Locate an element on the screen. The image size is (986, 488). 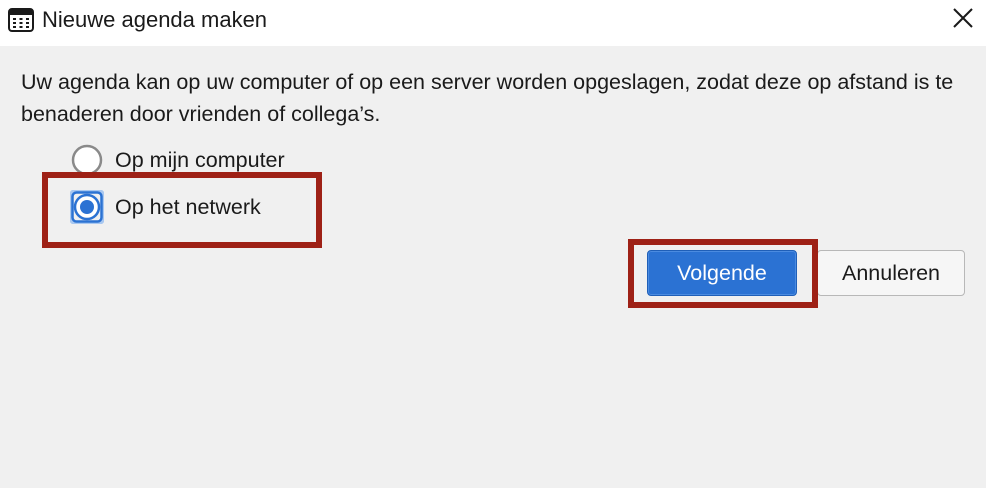
calendar-icon is located at coordinates (21, 20).